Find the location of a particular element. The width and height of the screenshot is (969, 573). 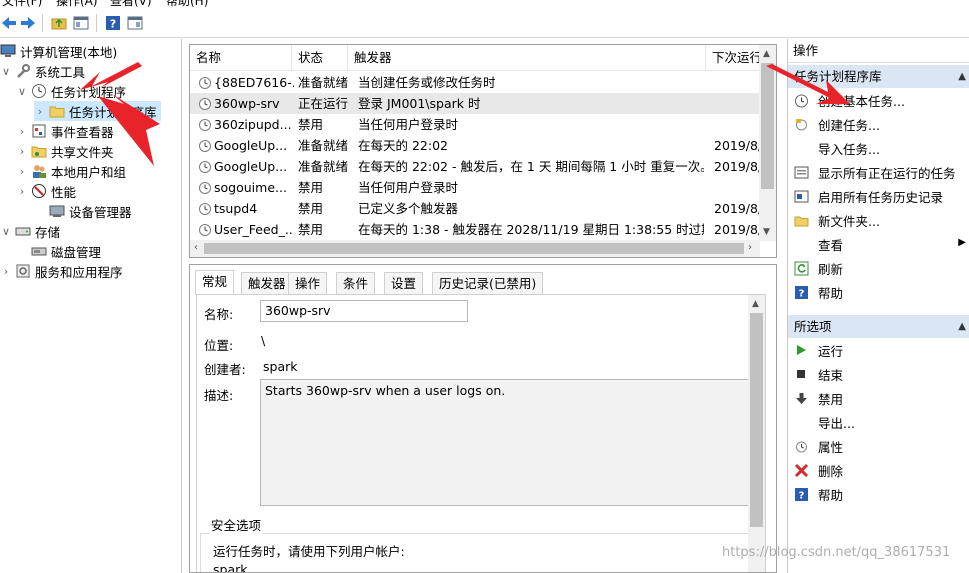

watermark: https://blog.csdn.net/qq_38617531 is located at coordinates (836, 552).